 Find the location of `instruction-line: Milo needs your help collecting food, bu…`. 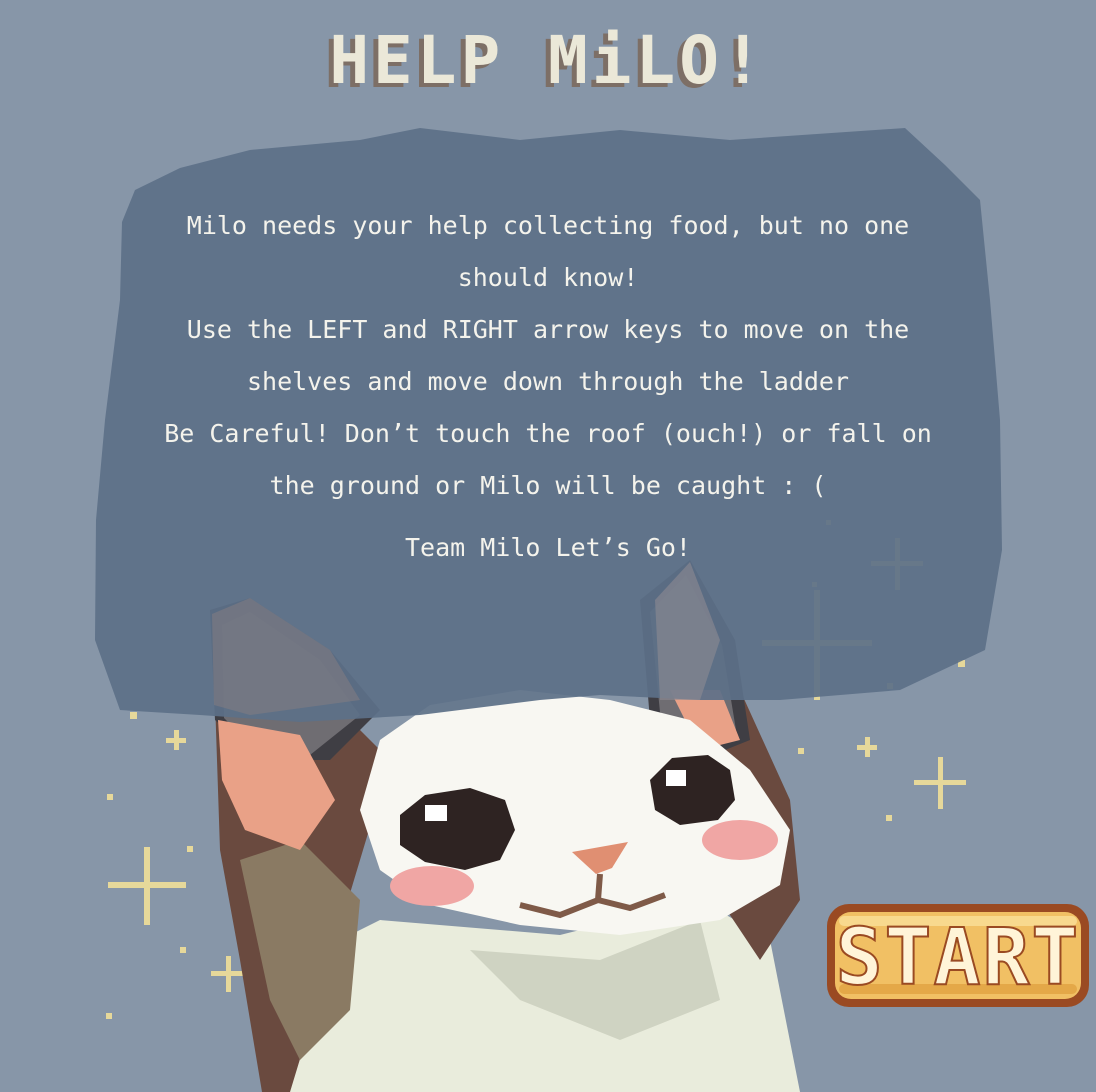

instruction-line: Milo needs your help collecting food, bu… is located at coordinates (548, 251).